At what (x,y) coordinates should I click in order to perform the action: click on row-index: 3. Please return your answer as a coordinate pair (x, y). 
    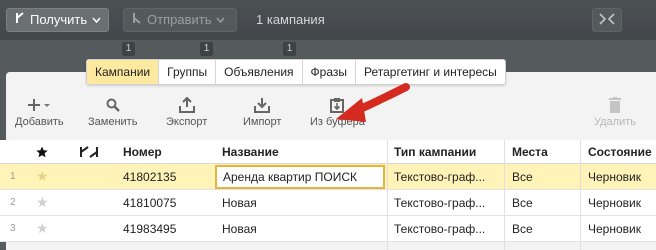
    Looking at the image, I should click on (13, 228).